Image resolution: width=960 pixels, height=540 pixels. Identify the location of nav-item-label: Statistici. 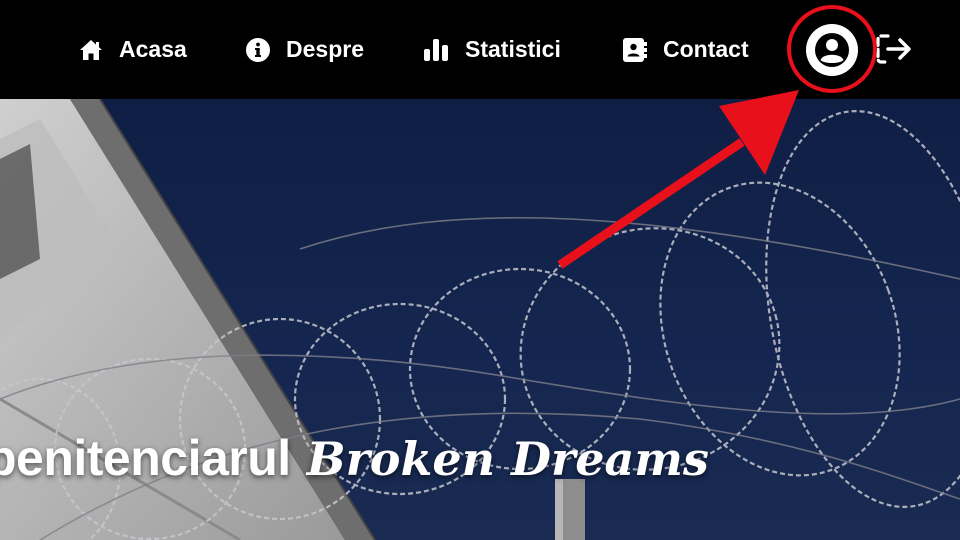
(513, 49).